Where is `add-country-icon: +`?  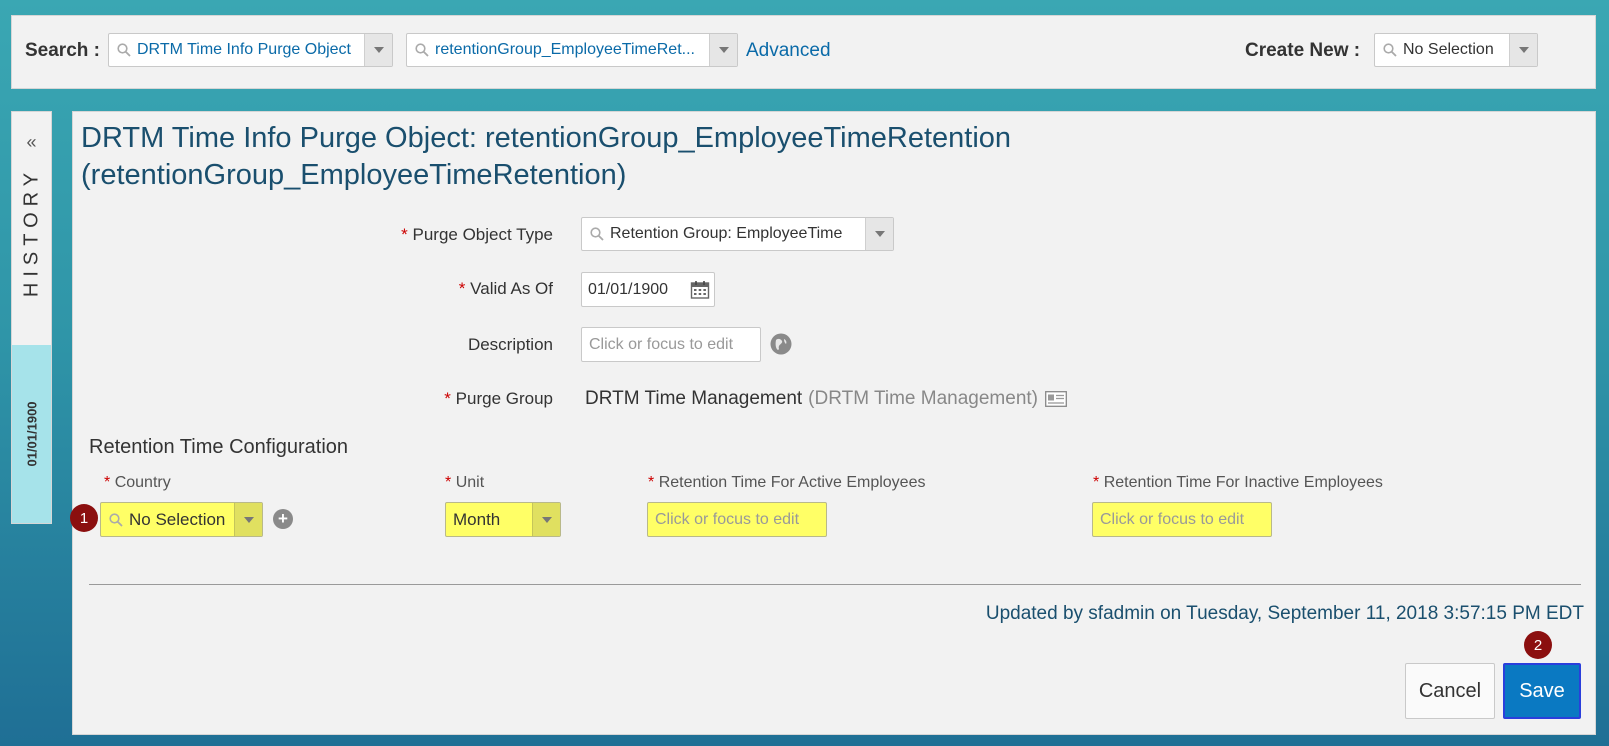 add-country-icon: + is located at coordinates (283, 519).